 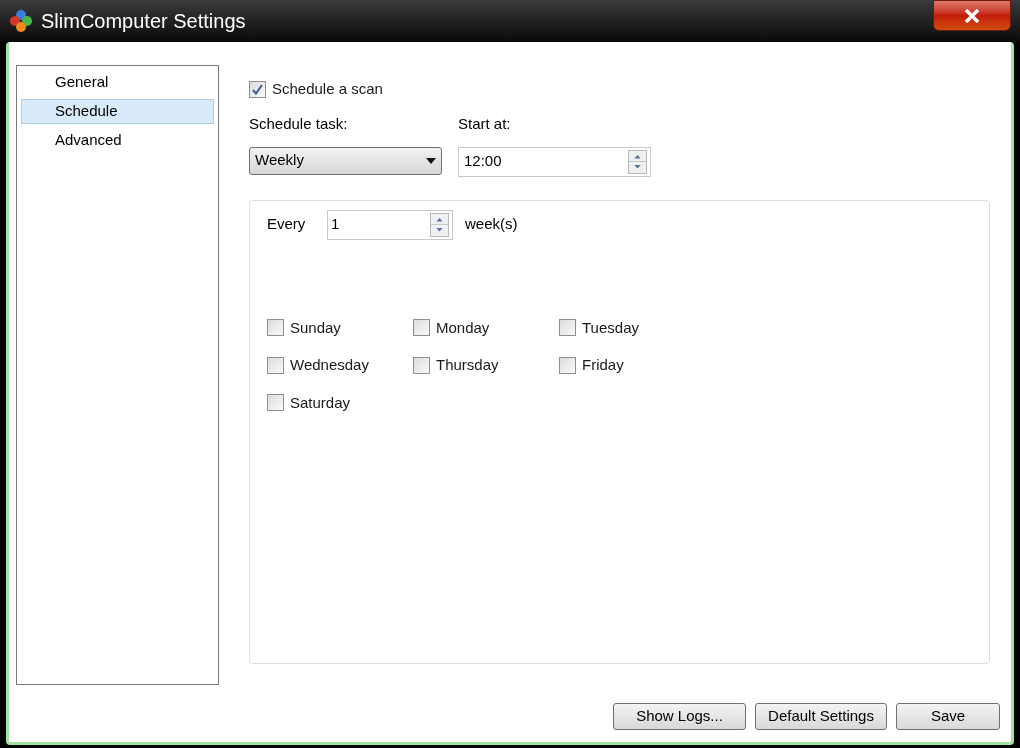 What do you see at coordinates (345, 160) in the screenshot?
I see `dropdown: Weekly` at bounding box center [345, 160].